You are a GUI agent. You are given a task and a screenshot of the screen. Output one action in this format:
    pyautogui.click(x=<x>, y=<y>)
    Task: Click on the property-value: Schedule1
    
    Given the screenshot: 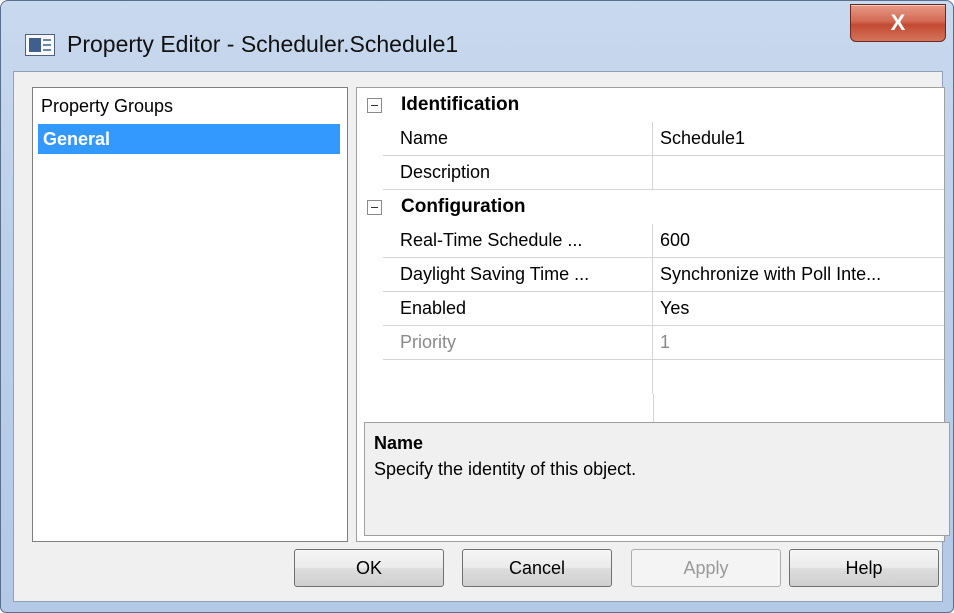 What is the action you would take?
    pyautogui.click(x=798, y=139)
    